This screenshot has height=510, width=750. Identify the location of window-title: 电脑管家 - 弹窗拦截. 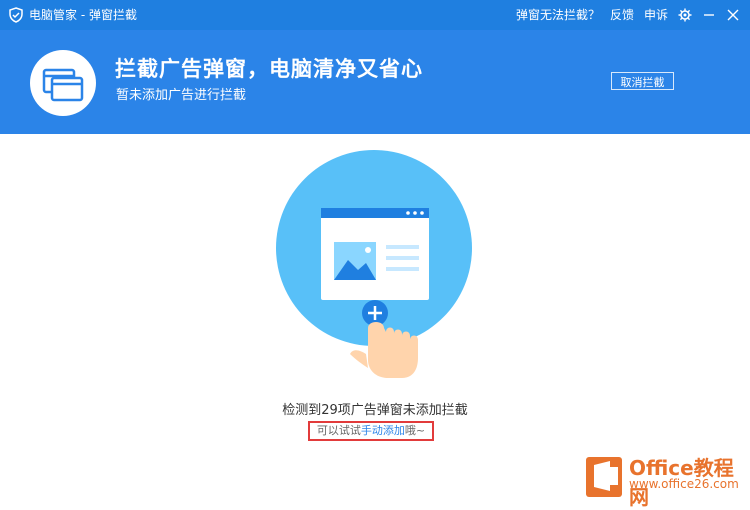
(83, 15).